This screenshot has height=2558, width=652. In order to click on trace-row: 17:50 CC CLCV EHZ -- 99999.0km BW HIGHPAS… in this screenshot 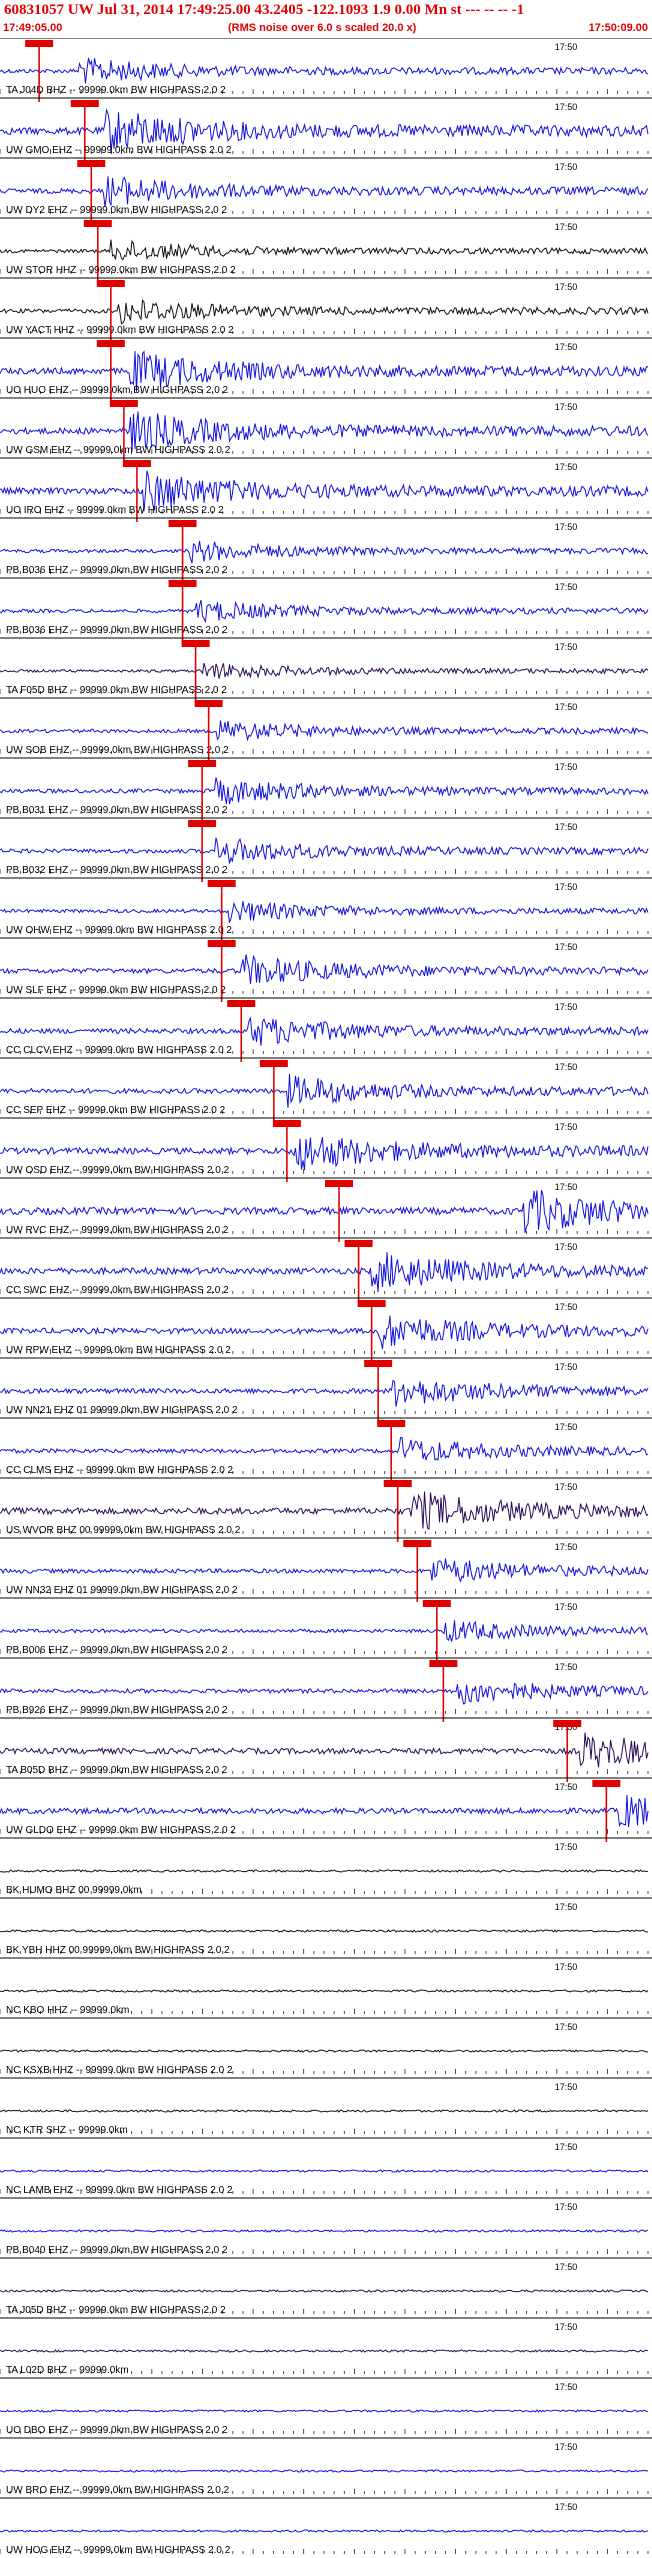, I will do `click(326, 1029)`.